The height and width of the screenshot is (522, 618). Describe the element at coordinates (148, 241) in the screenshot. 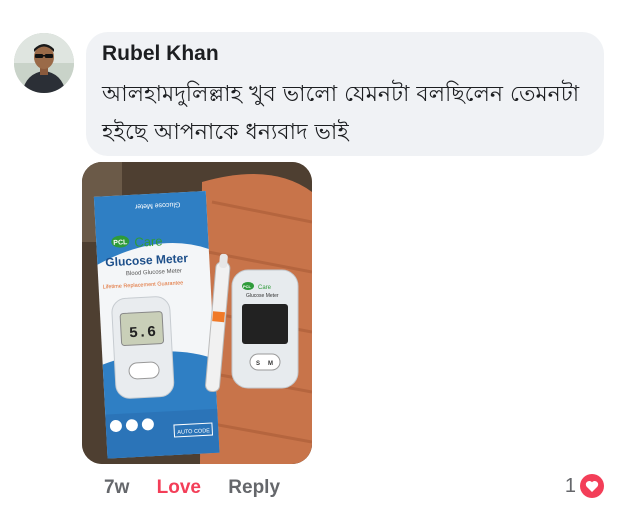

I see `box-care-label: Care` at that location.